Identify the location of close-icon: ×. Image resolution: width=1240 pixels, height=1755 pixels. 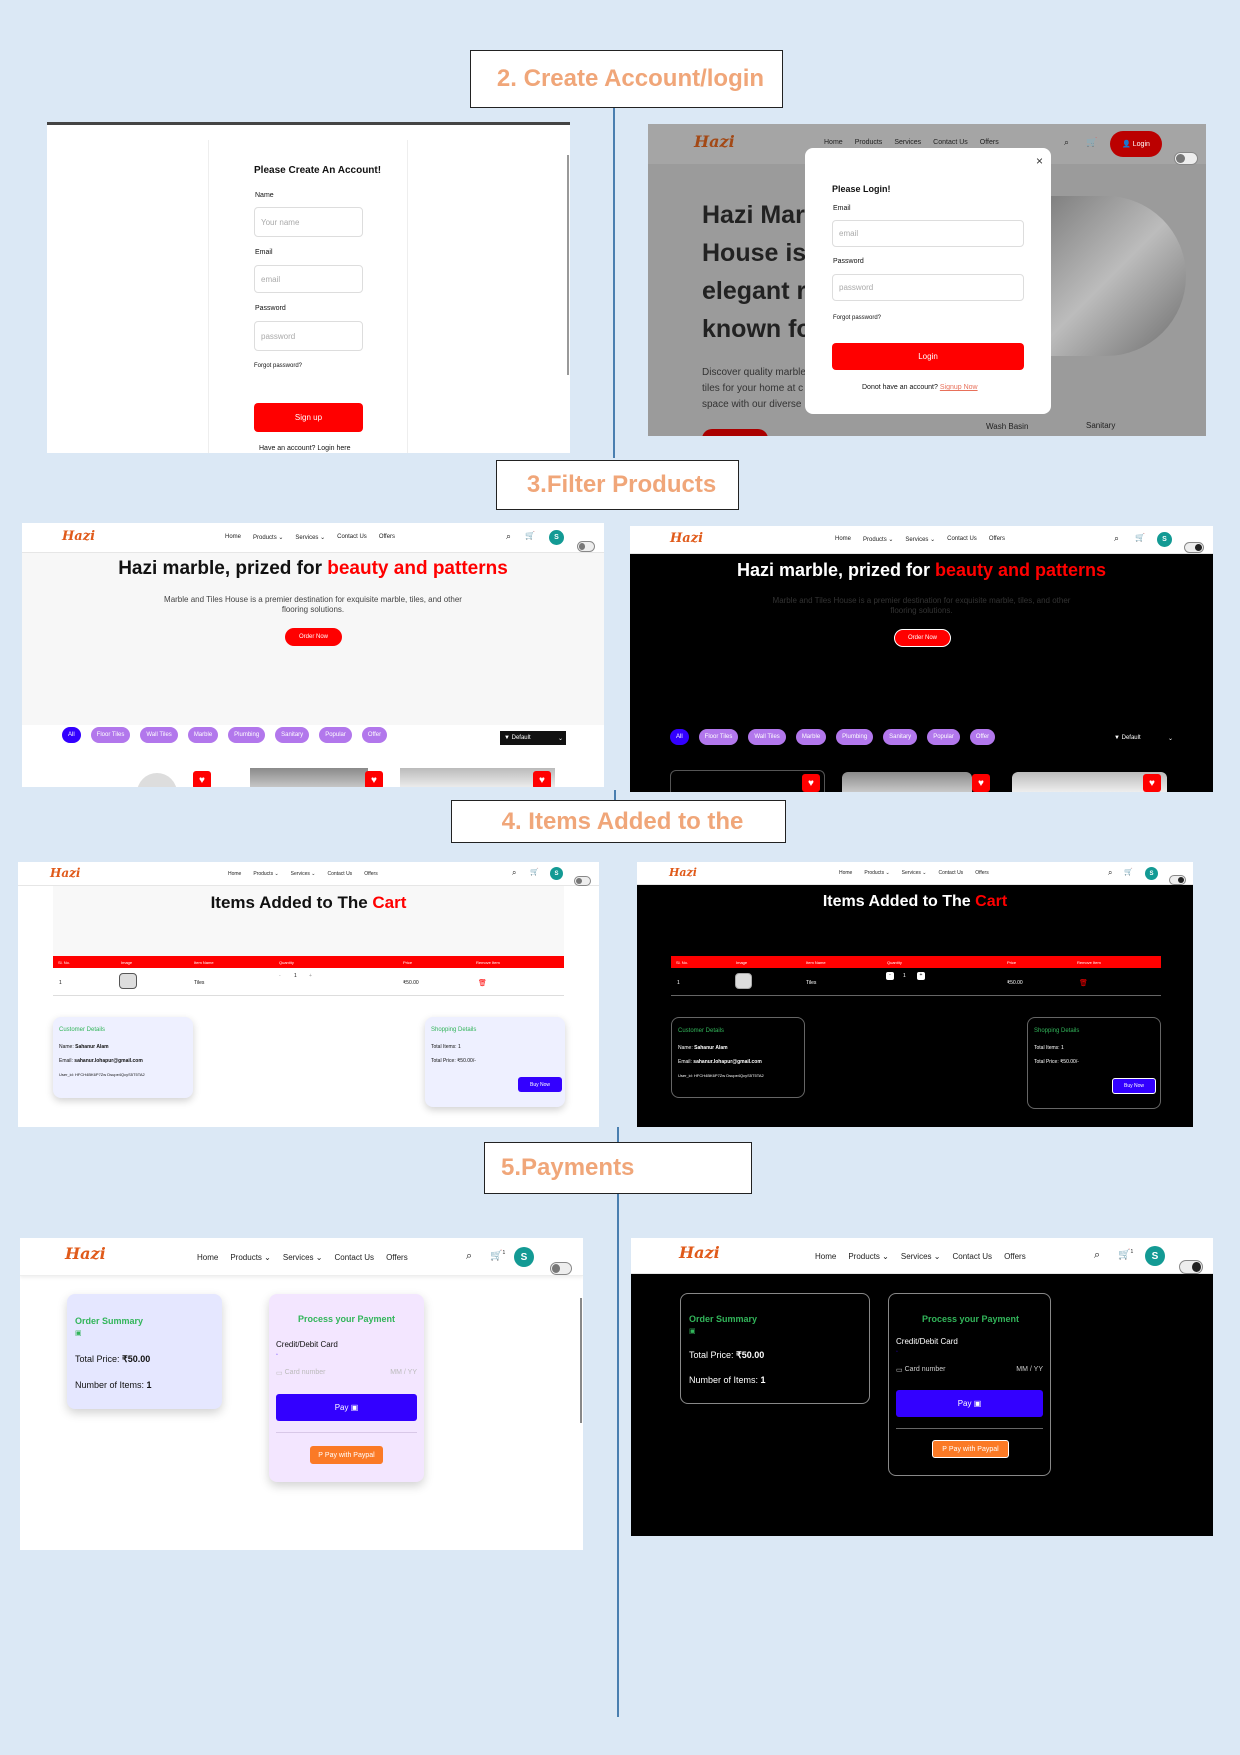
(1039, 161).